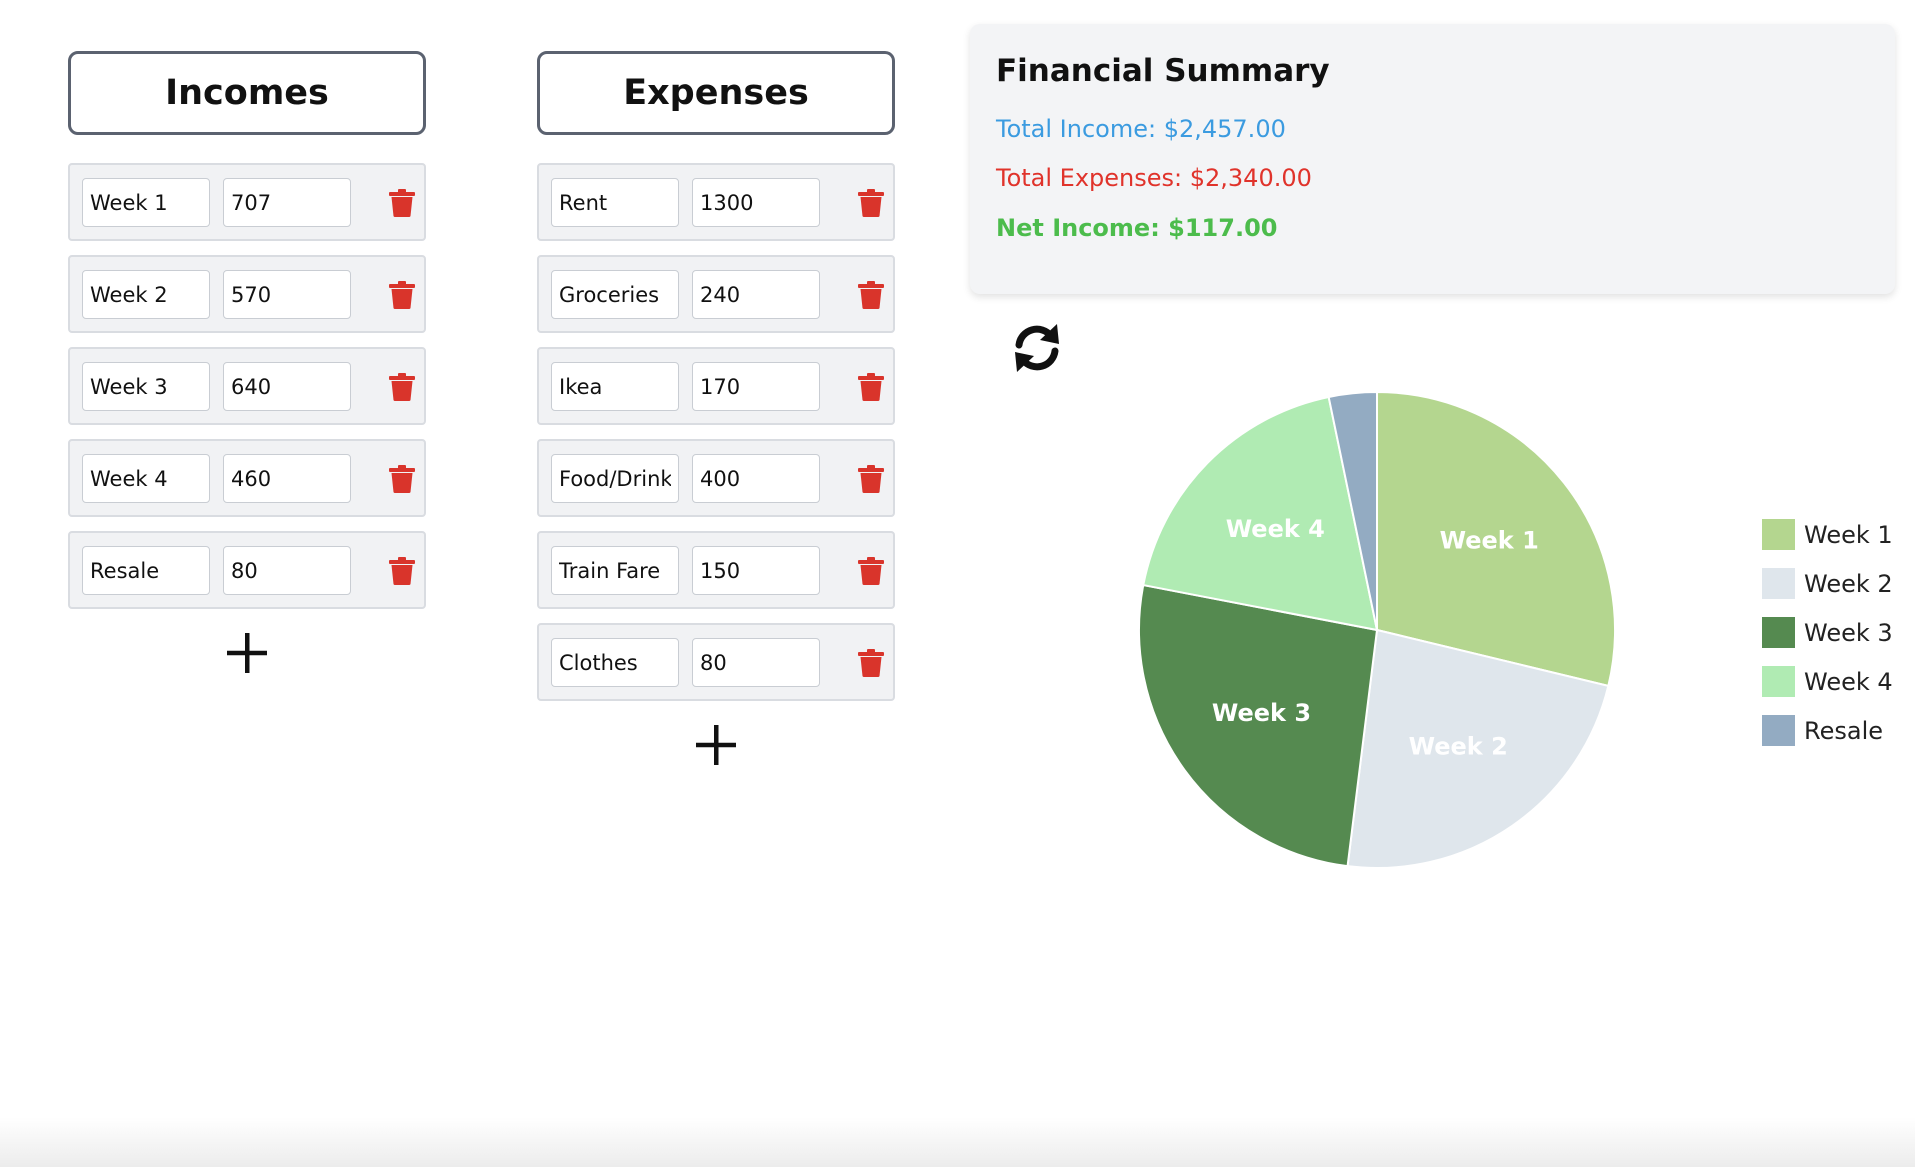  Describe the element at coordinates (1458, 746) in the screenshot. I see `pie-slice-label: Week 2` at that location.